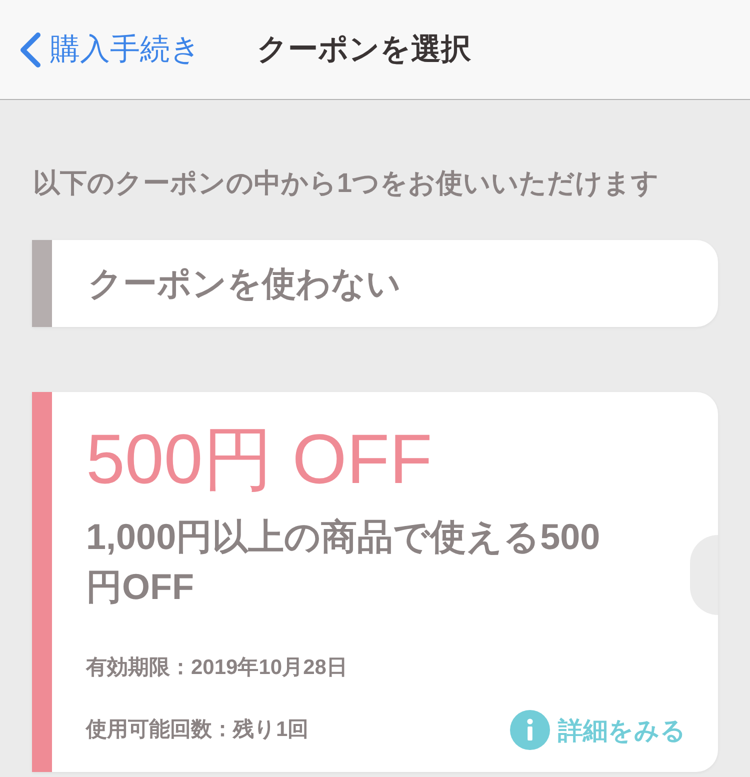 Image resolution: width=750 pixels, height=777 pixels. What do you see at coordinates (344, 562) in the screenshot?
I see `coupon-description: 1,000円以上の商品で使える500円OFF` at bounding box center [344, 562].